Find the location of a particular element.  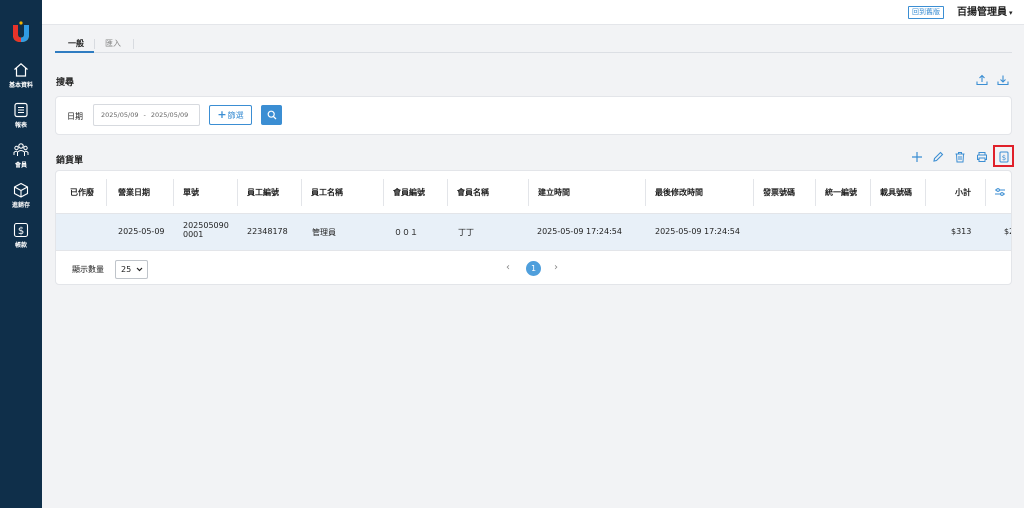

highlight-box is located at coordinates (1003, 156).